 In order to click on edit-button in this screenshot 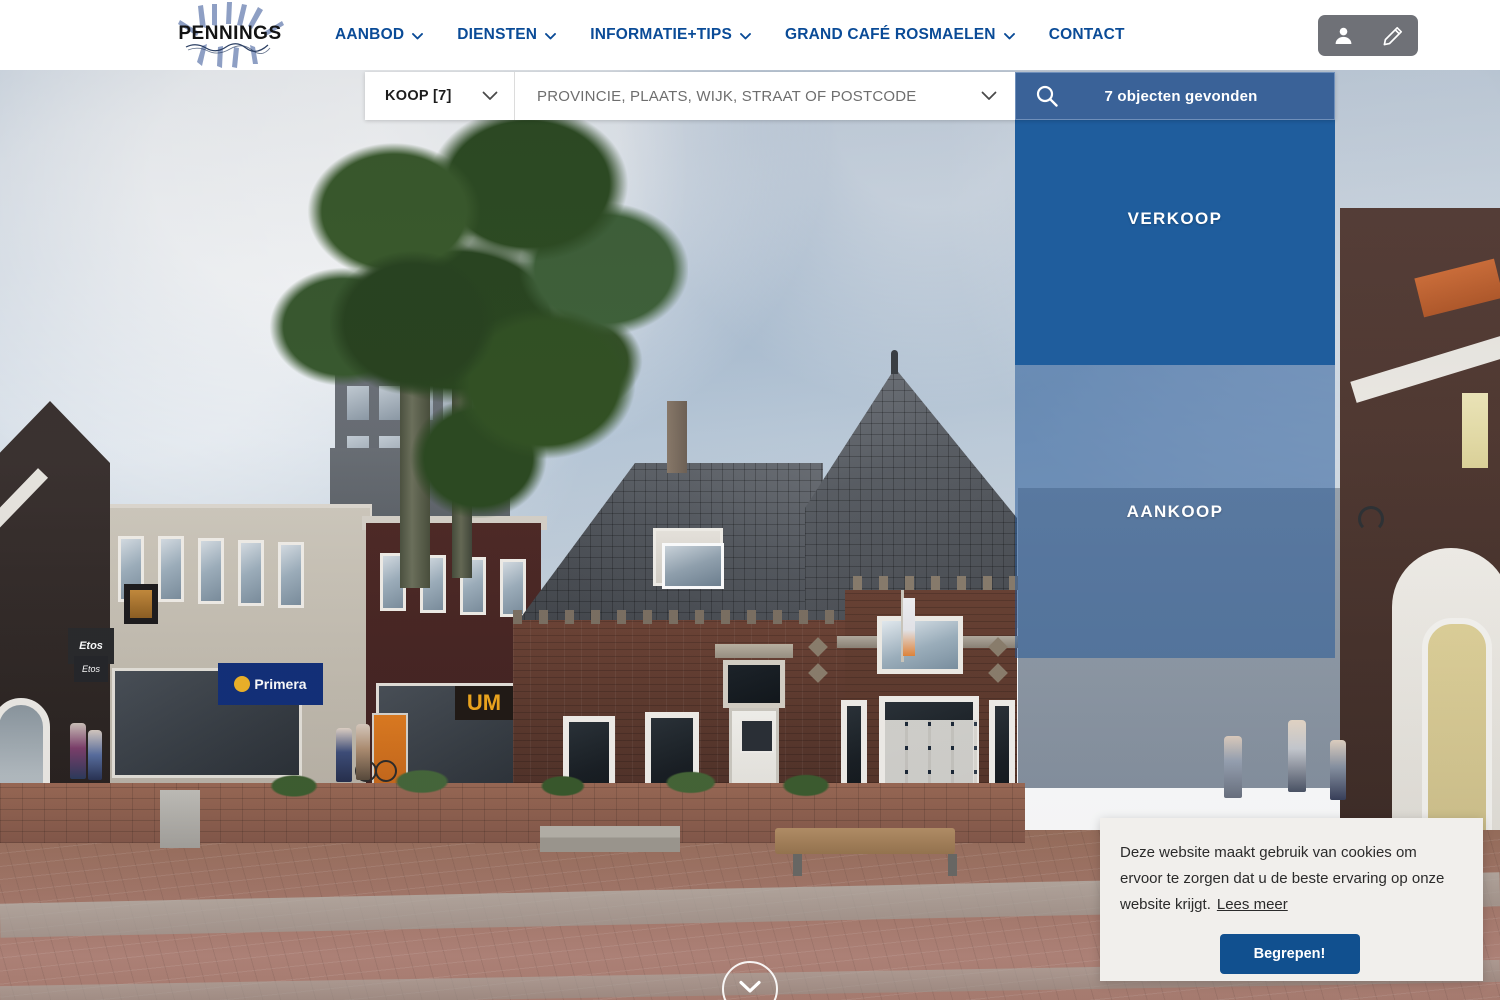, I will do `click(1393, 35)`.